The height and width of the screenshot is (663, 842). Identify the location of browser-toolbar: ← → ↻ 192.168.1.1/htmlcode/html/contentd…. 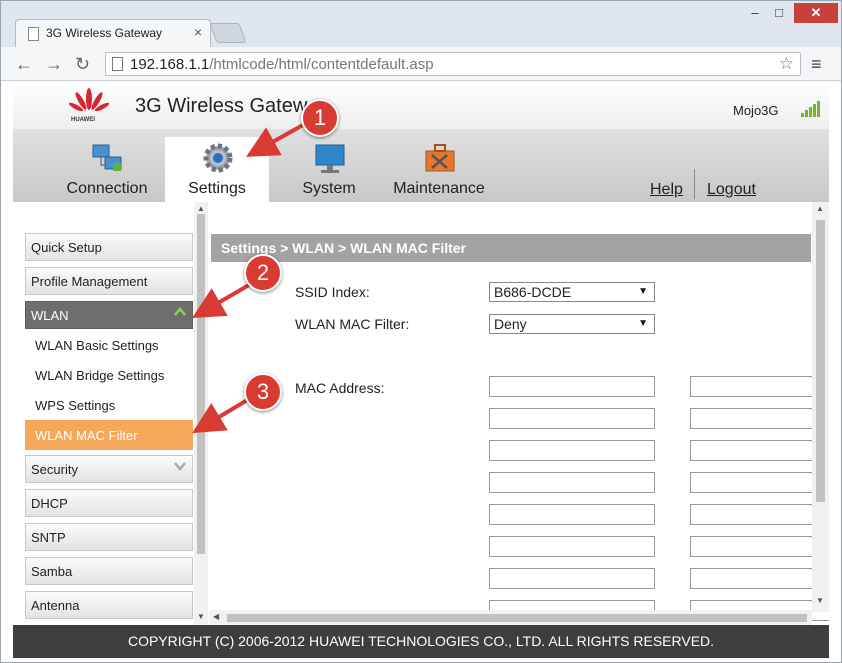
(421, 64).